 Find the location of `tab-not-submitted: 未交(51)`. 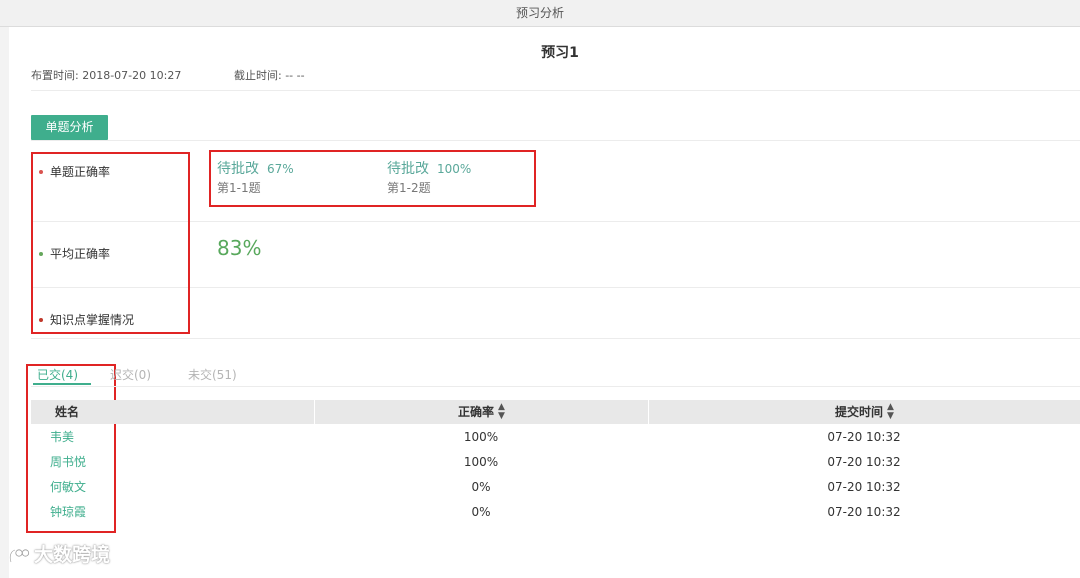

tab-not-submitted: 未交(51) is located at coordinates (212, 374).